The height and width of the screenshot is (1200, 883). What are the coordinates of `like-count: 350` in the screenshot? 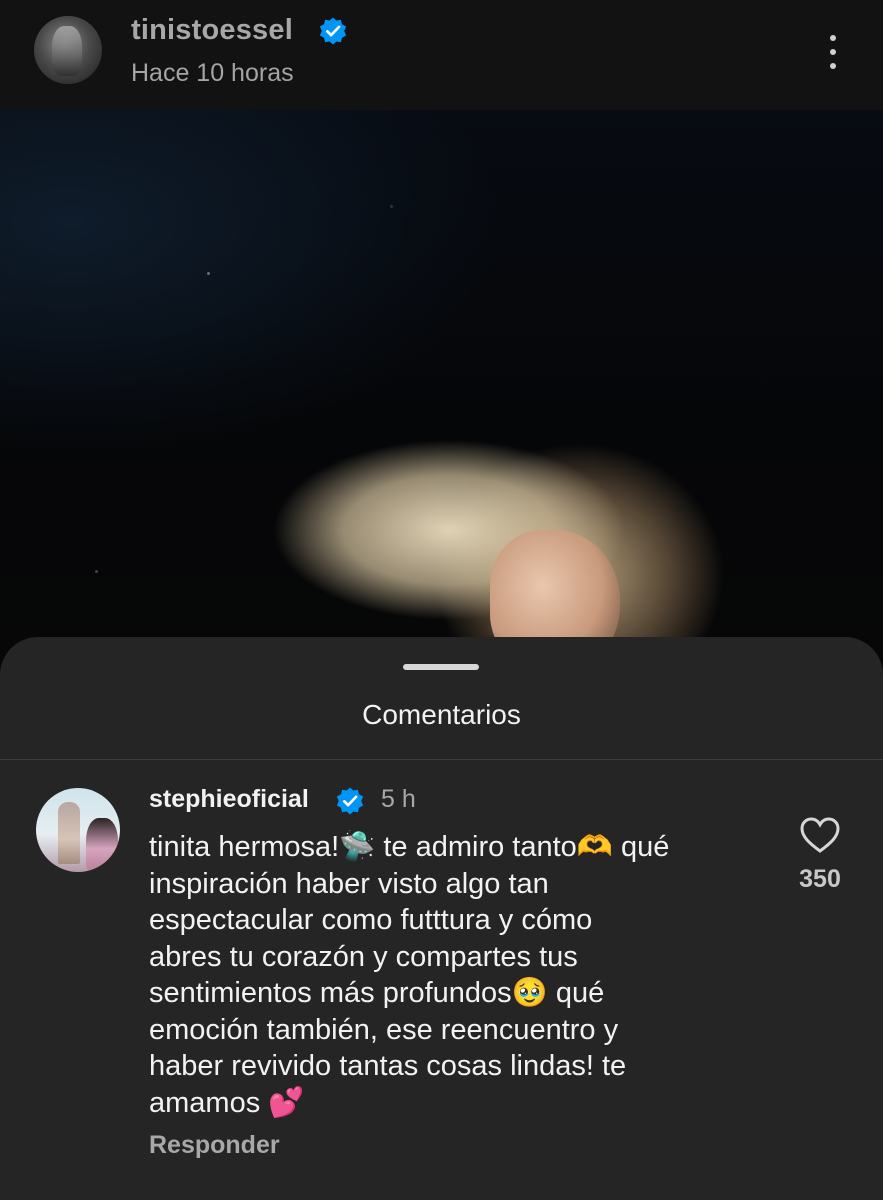 It's located at (820, 879).